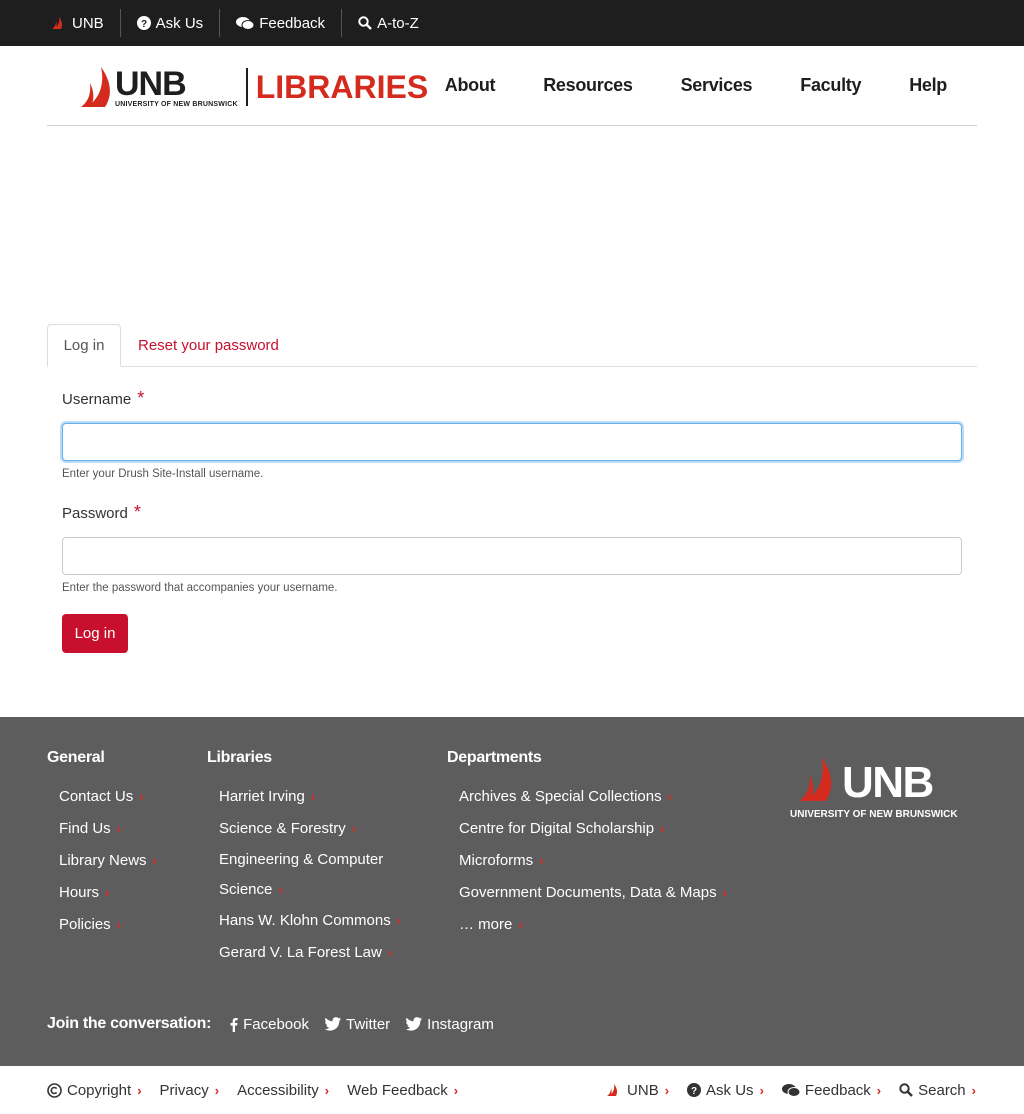 The image size is (1024, 1114). Describe the element at coordinates (190, 1090) in the screenshot. I see `bottom-link-privacy: Privacy ›` at that location.